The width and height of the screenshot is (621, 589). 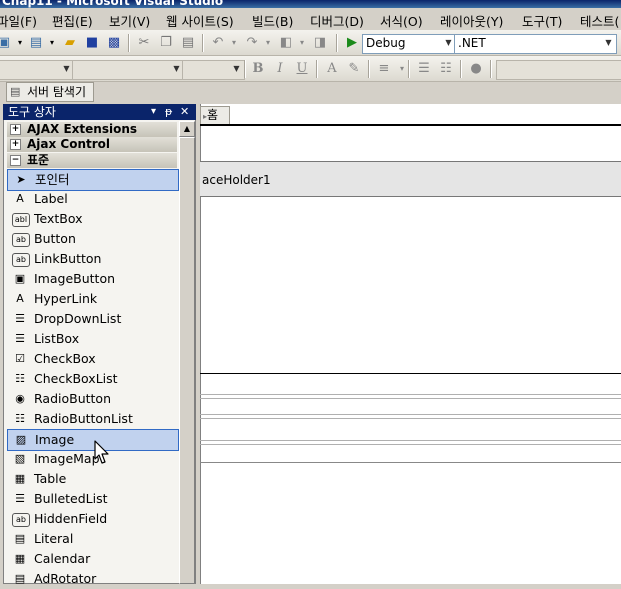 What do you see at coordinates (213, 70) in the screenshot?
I see `font-size-select: ▼` at bounding box center [213, 70].